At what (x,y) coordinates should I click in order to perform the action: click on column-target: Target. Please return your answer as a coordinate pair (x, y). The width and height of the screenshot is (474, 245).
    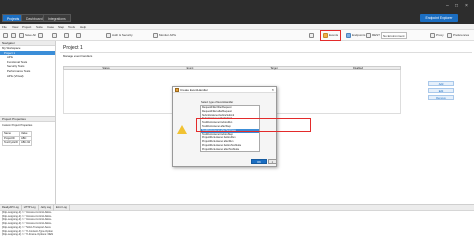
    Looking at the image, I should click on (274, 68).